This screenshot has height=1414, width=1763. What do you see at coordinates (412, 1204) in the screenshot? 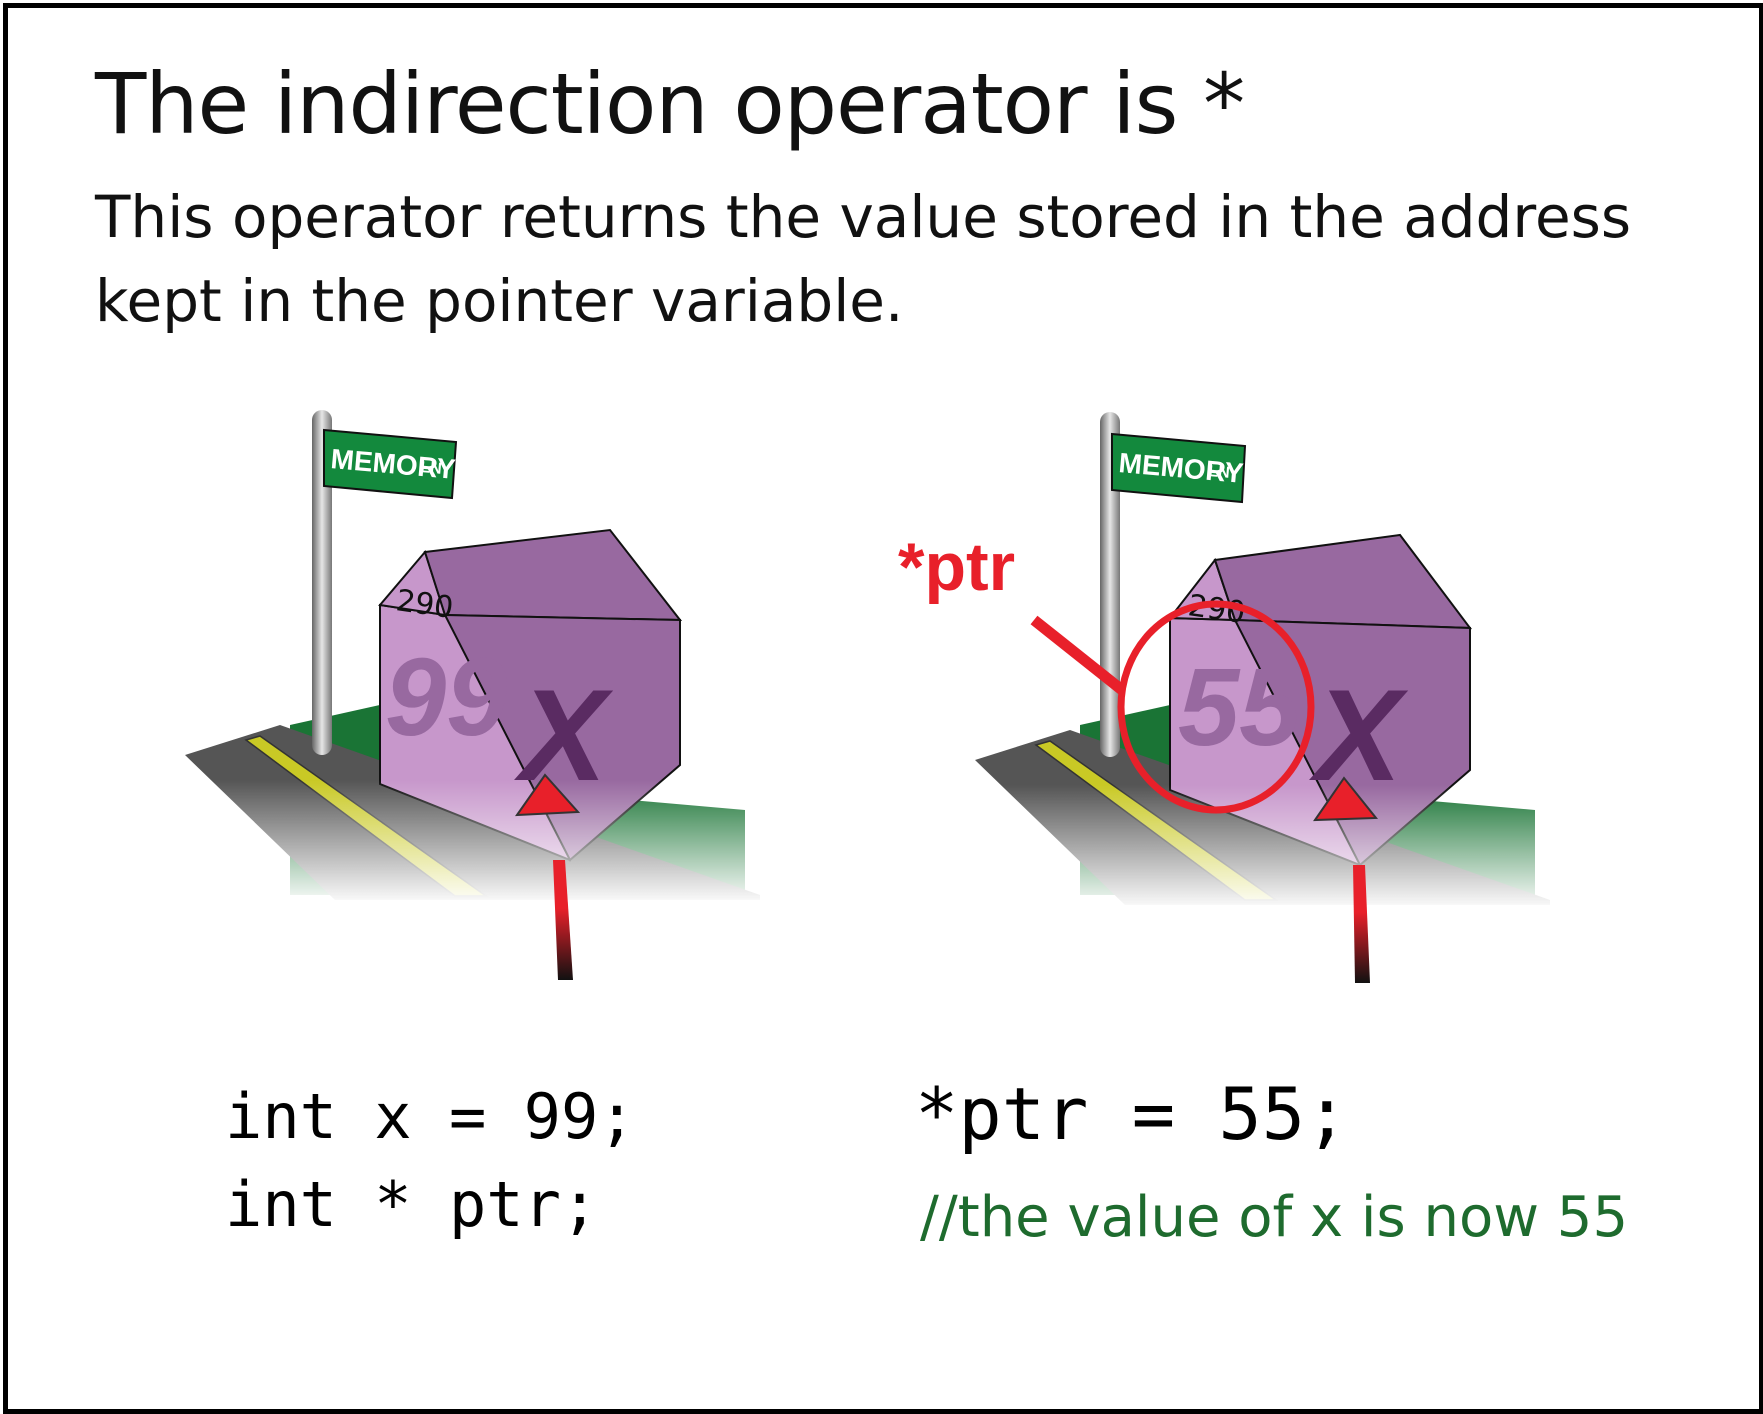
I see `code-line-declare-ptr: int * ptr;` at bounding box center [412, 1204].